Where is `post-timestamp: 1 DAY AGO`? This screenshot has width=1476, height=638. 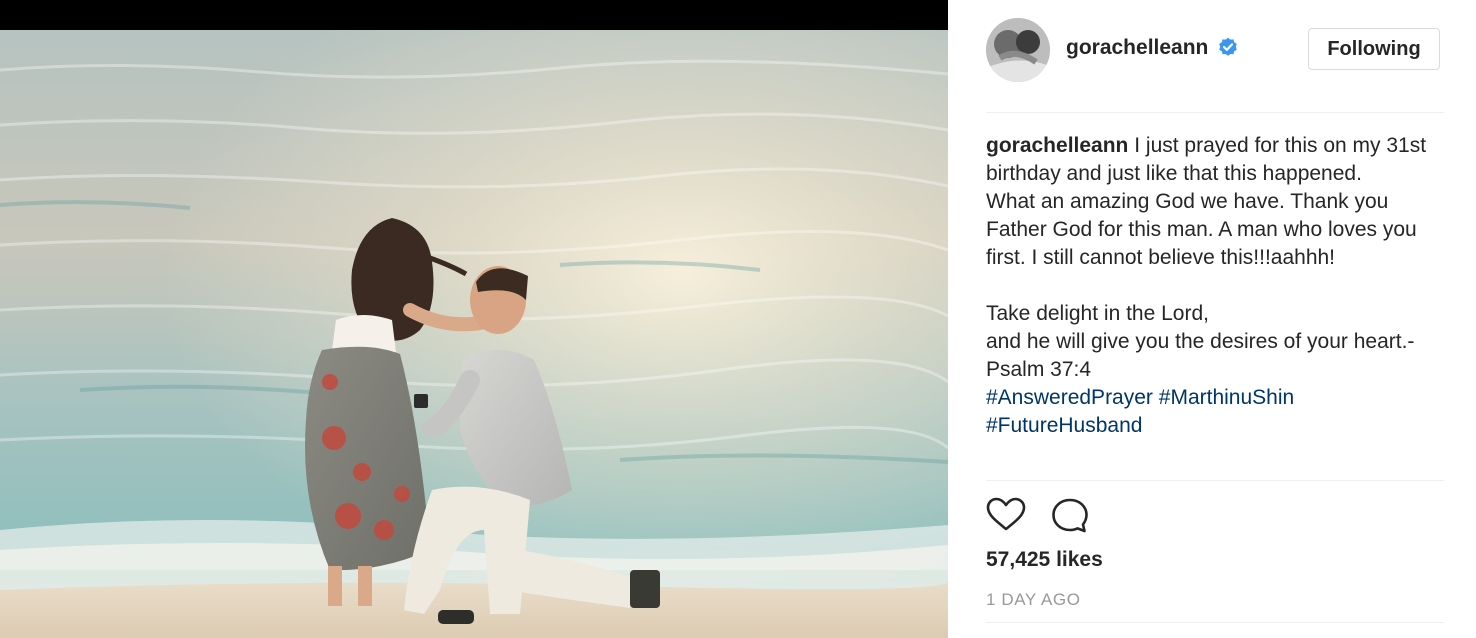
post-timestamp: 1 DAY AGO is located at coordinates (1033, 600).